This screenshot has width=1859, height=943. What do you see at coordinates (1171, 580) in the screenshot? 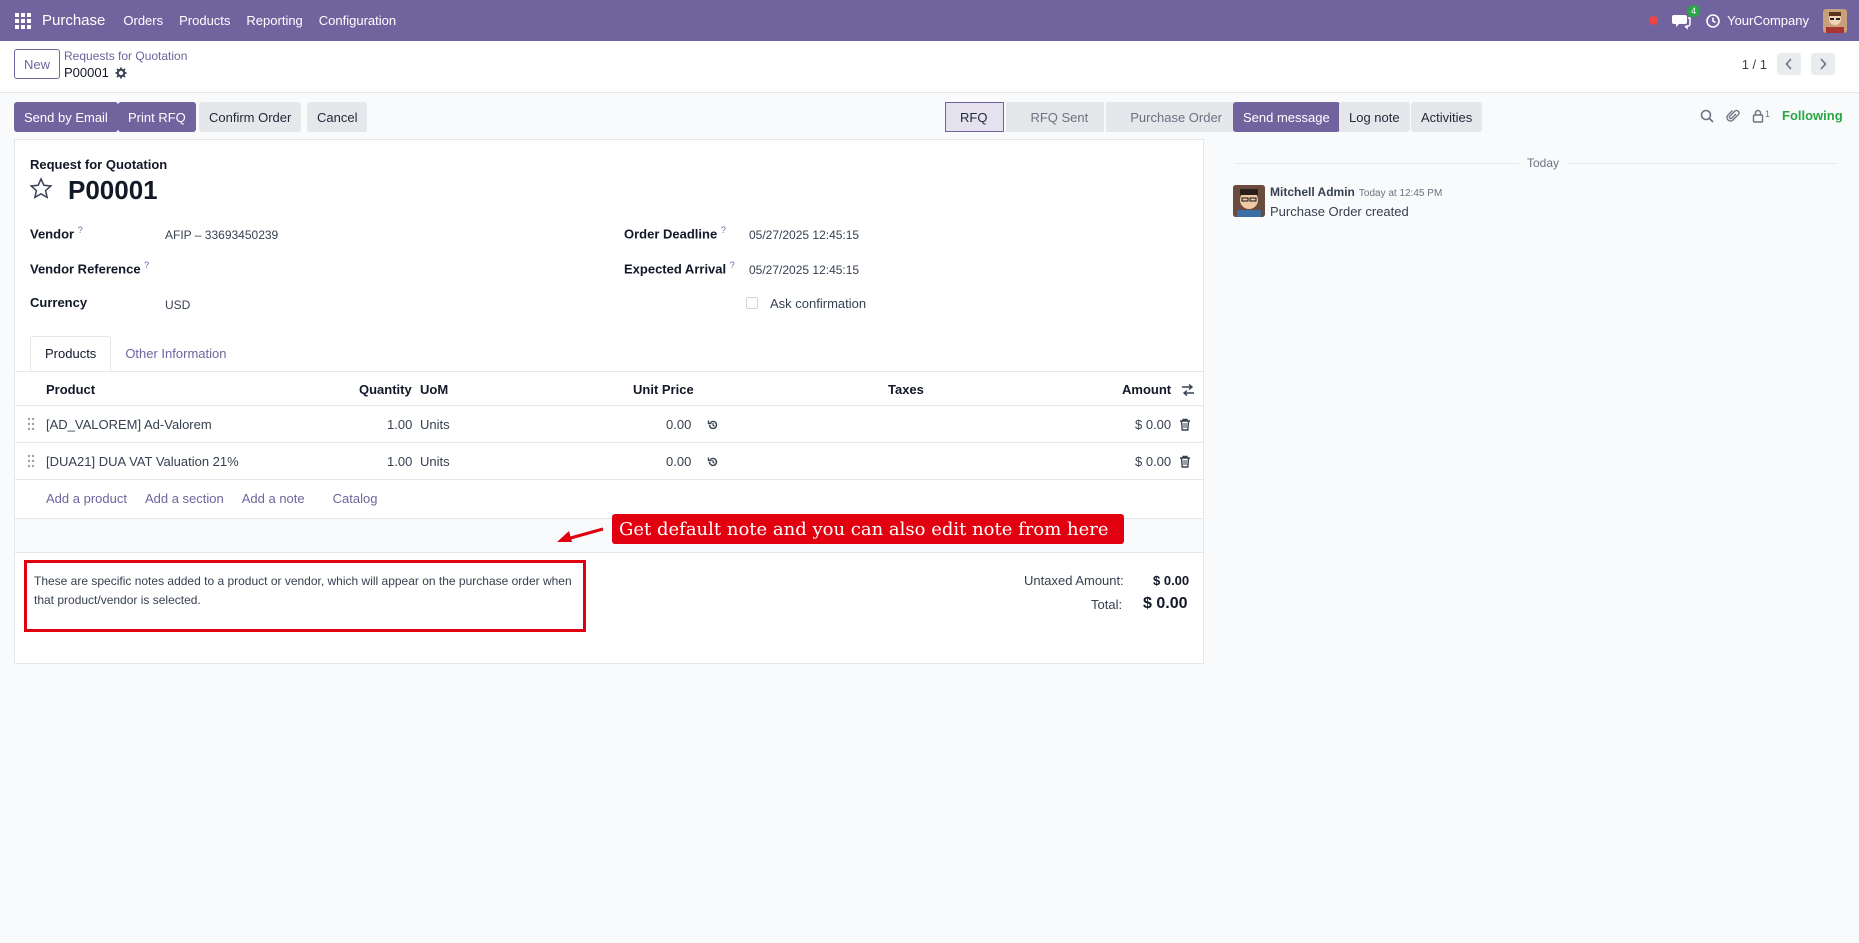
I see `untaxed-amount-value: $ 0.00` at bounding box center [1171, 580].